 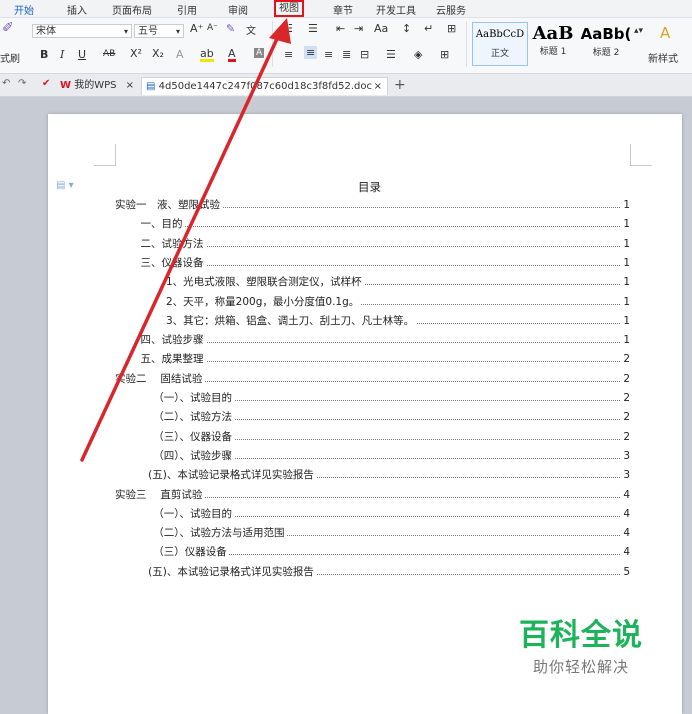 What do you see at coordinates (581, 635) in the screenshot?
I see `watermark-title: 百科全说` at bounding box center [581, 635].